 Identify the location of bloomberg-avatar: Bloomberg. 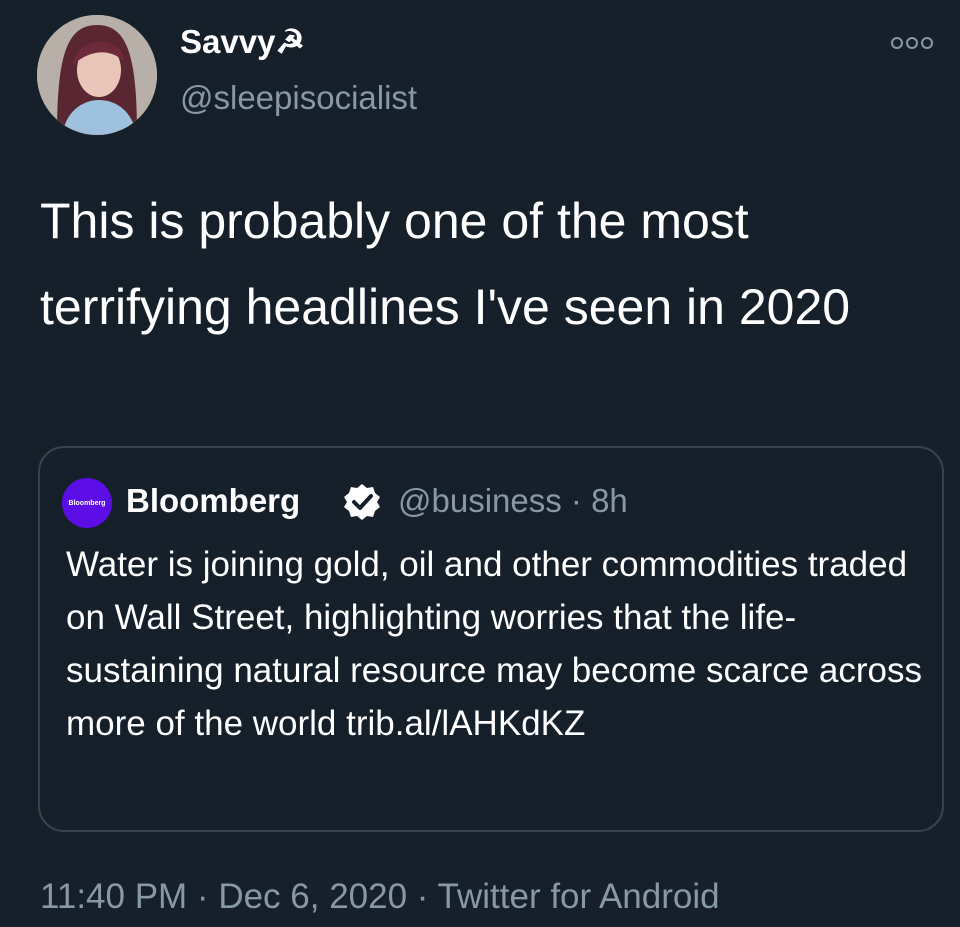
(87, 503).